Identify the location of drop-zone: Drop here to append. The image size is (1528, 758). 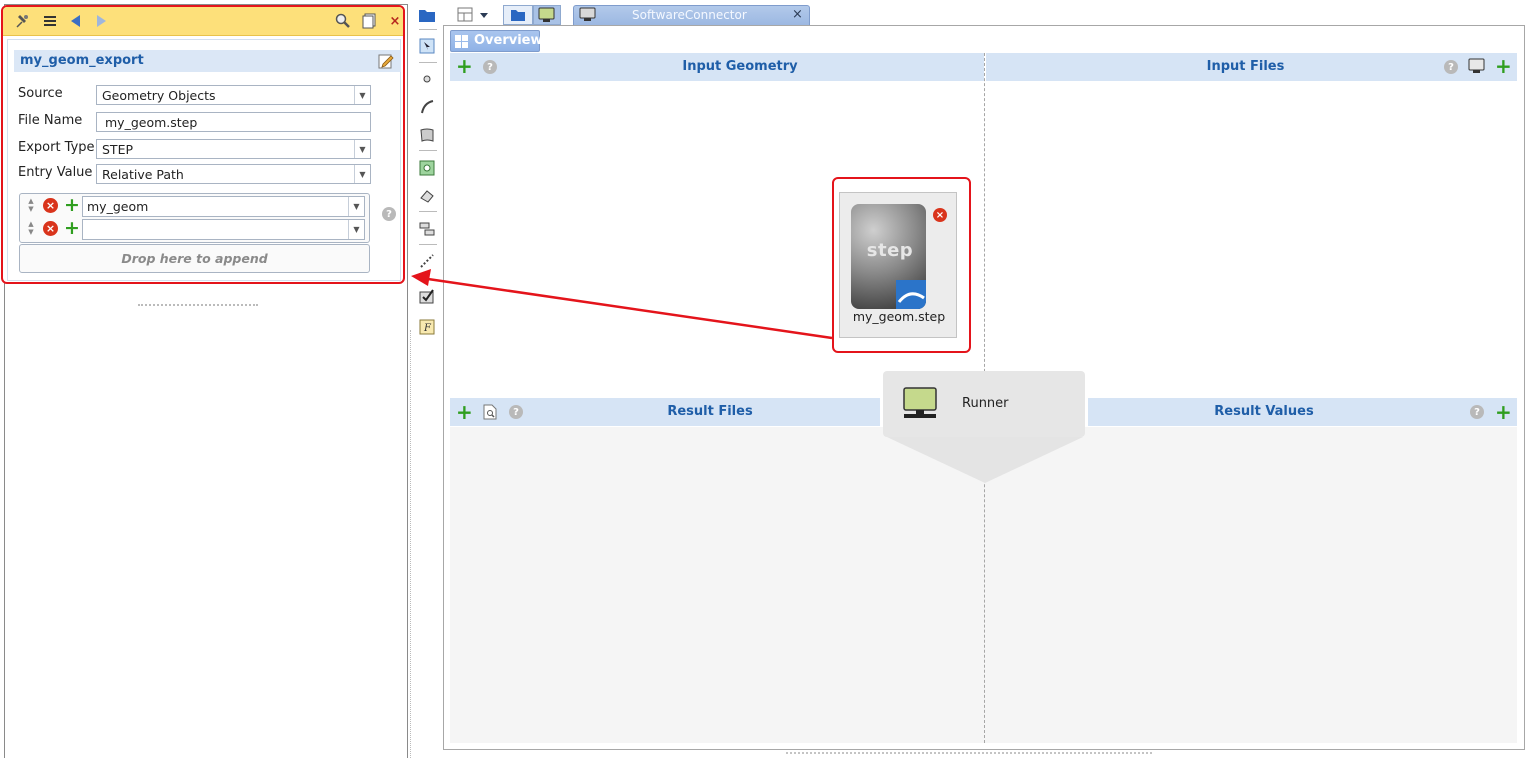
(194, 258).